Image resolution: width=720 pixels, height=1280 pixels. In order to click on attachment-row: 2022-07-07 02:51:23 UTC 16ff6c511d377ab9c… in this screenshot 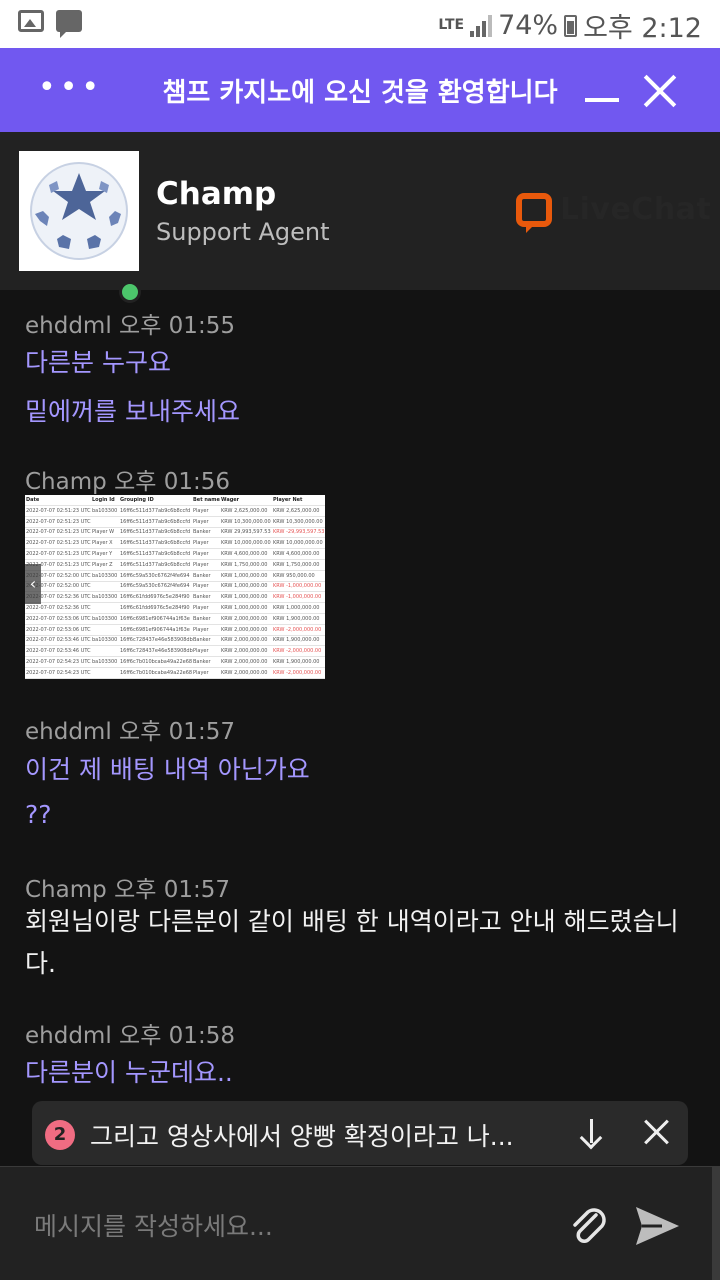, I will do `click(175, 522)`.